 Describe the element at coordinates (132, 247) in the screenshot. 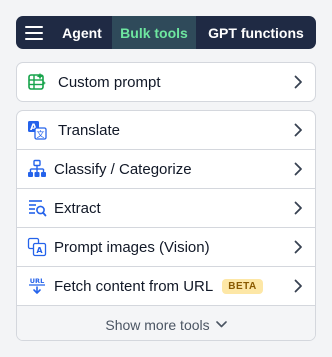

I see `tool-label: Prompt images (Vision)` at that location.